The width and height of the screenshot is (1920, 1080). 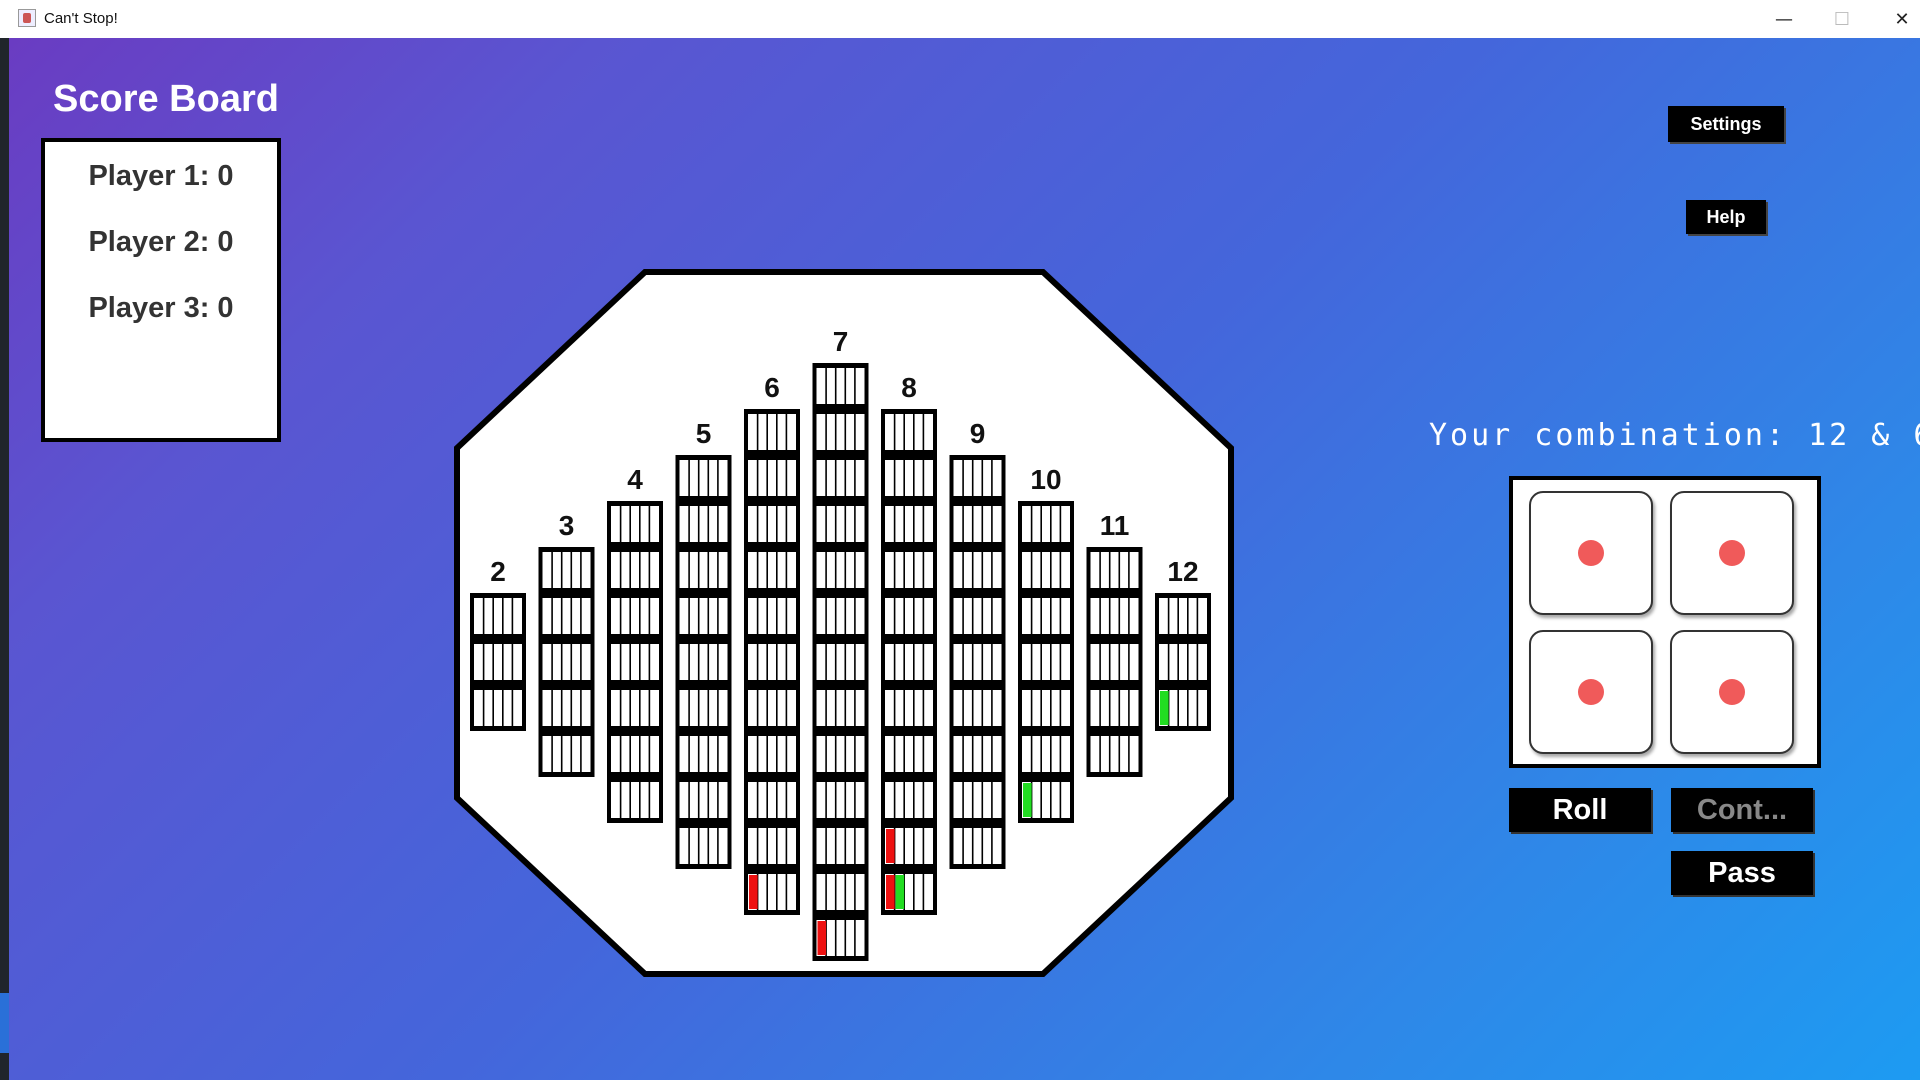 What do you see at coordinates (840, 643) in the screenshot?
I see `column-7: 7` at bounding box center [840, 643].